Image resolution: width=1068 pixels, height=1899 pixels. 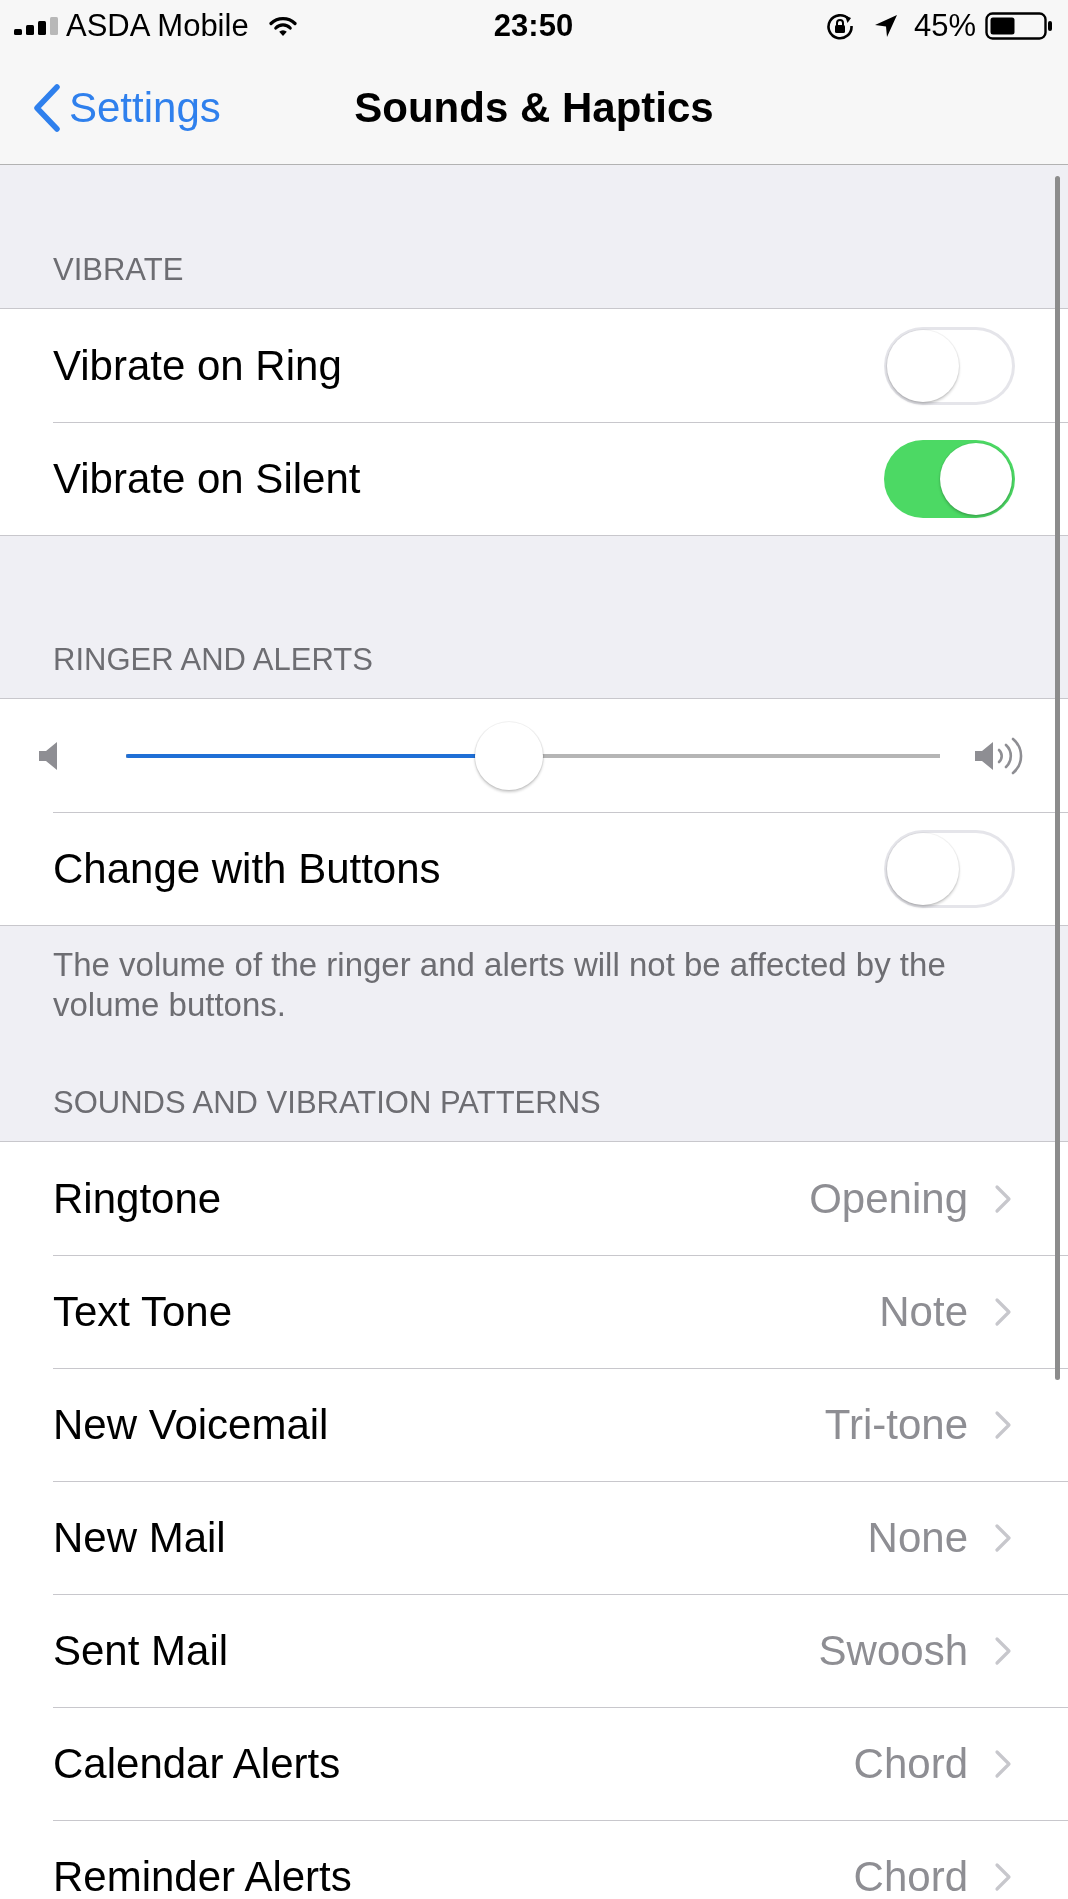 What do you see at coordinates (191, 1425) in the screenshot?
I see `setting-label: New Voicemail` at bounding box center [191, 1425].